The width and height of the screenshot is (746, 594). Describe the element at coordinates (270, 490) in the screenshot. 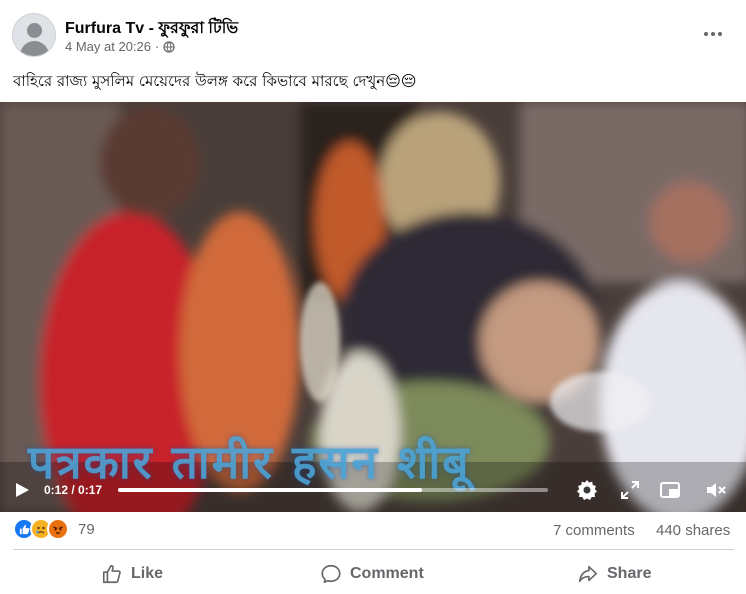

I see `video-progress-fill` at that location.